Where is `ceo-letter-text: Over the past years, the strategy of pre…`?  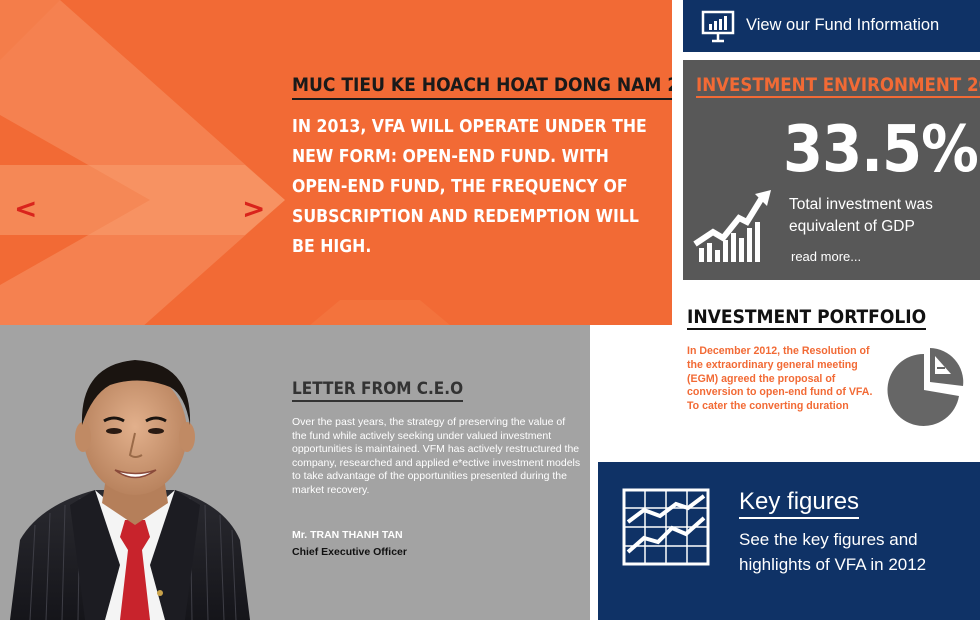
ceo-letter-text: Over the past years, the strategy of pre… is located at coordinates (436, 456).